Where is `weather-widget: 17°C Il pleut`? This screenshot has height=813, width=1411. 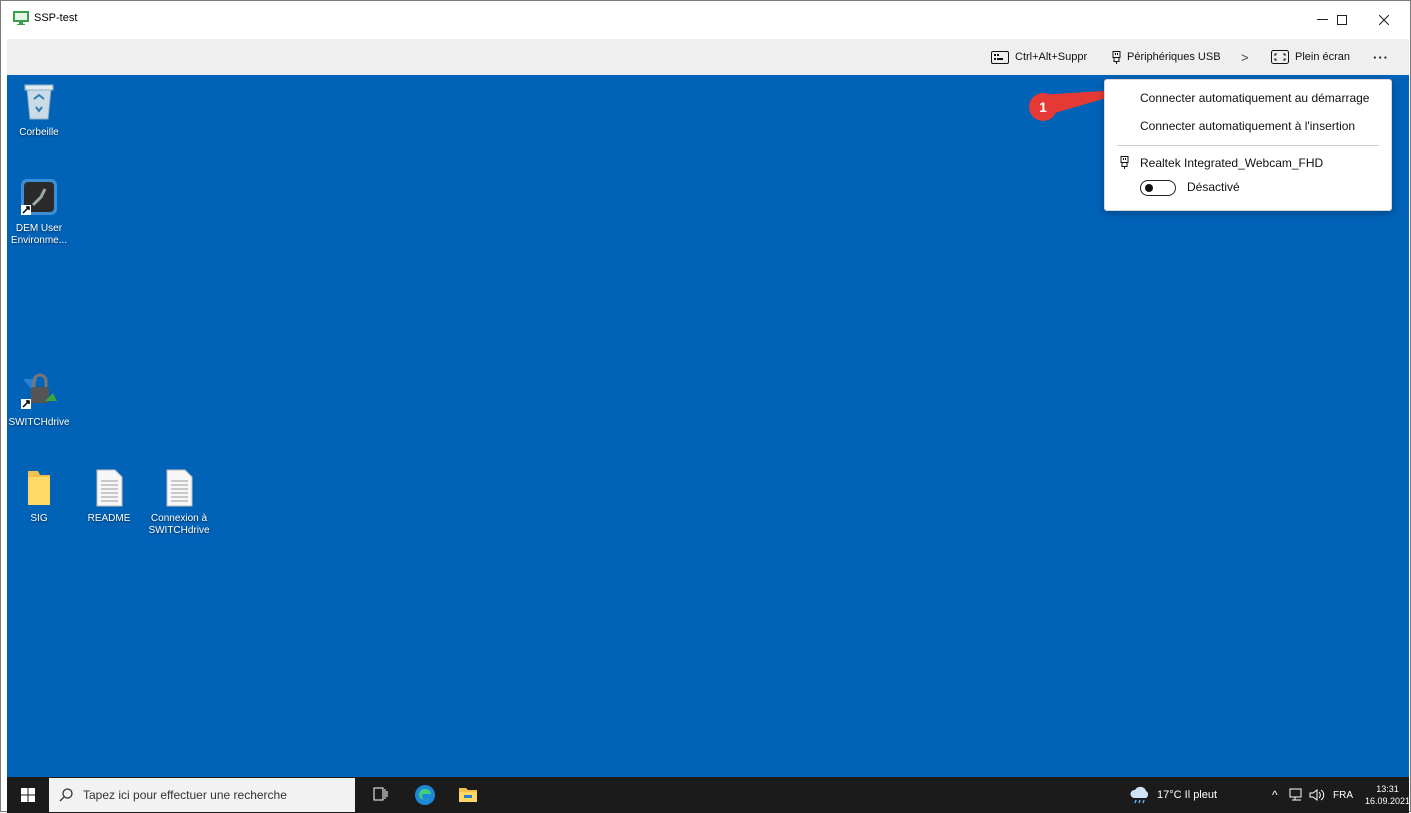 weather-widget: 17°C Il pleut is located at coordinates (1173, 795).